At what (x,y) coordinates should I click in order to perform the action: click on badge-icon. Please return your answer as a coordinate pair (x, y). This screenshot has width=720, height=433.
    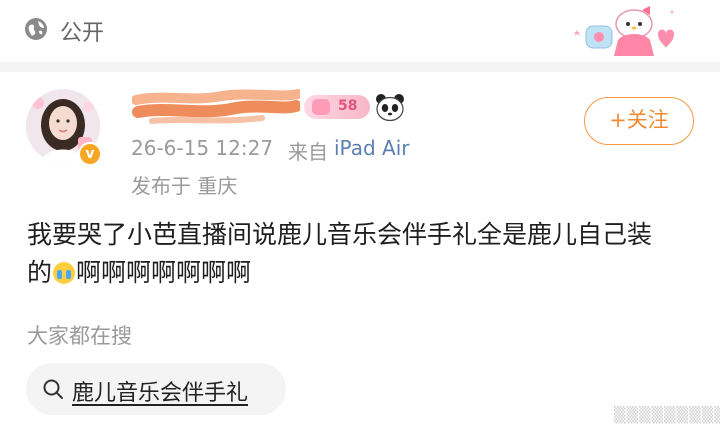
    Looking at the image, I should click on (321, 107).